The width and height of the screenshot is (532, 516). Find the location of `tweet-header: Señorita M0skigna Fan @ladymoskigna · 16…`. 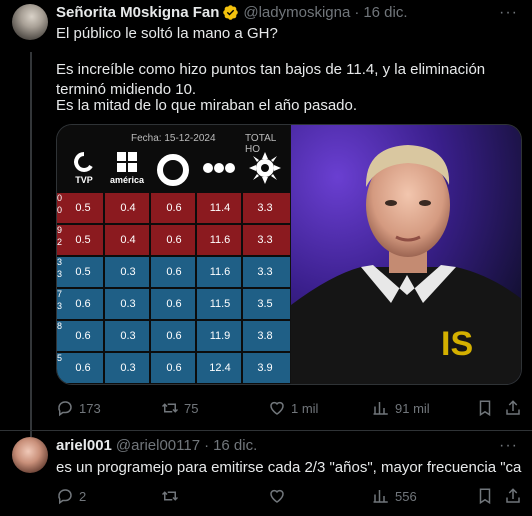

tweet-header: Señorita M0skigna Fan @ladymoskigna · 16… is located at coordinates (232, 12).